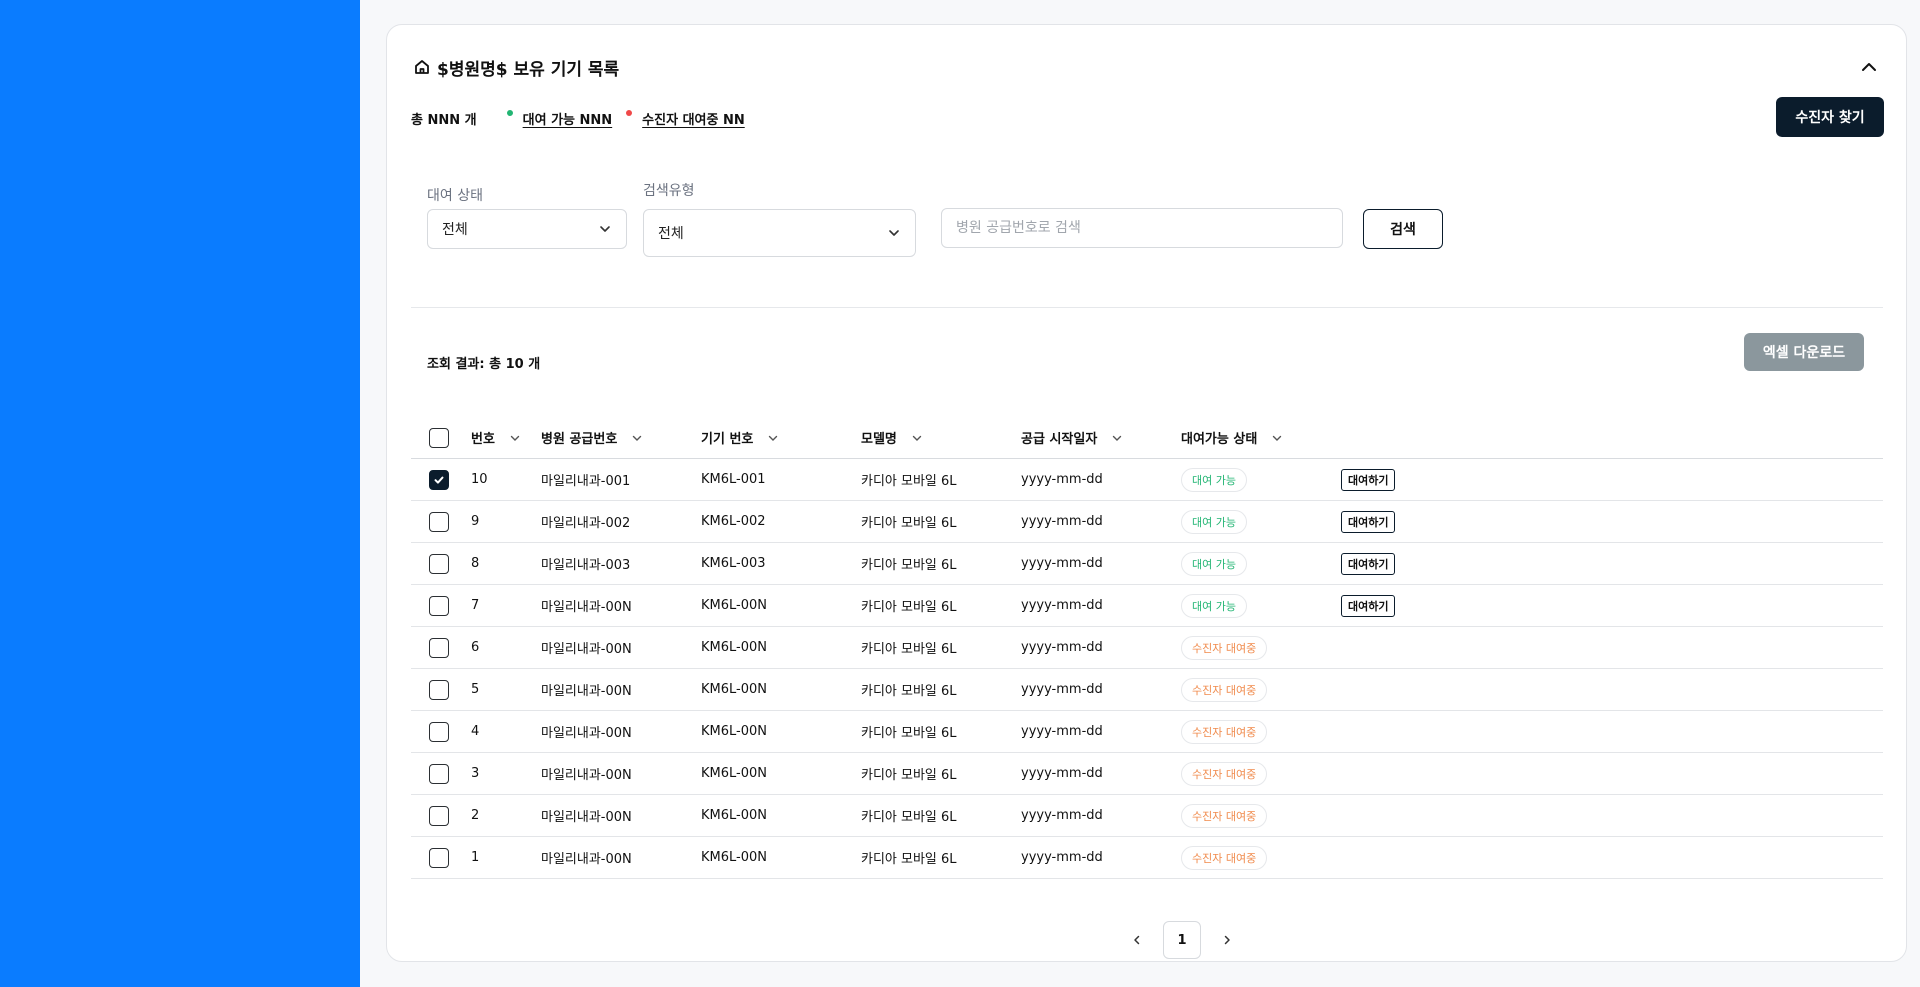 This screenshot has height=987, width=1920. Describe the element at coordinates (579, 439) in the screenshot. I see `column-header-label: 병원 공급번호` at that location.